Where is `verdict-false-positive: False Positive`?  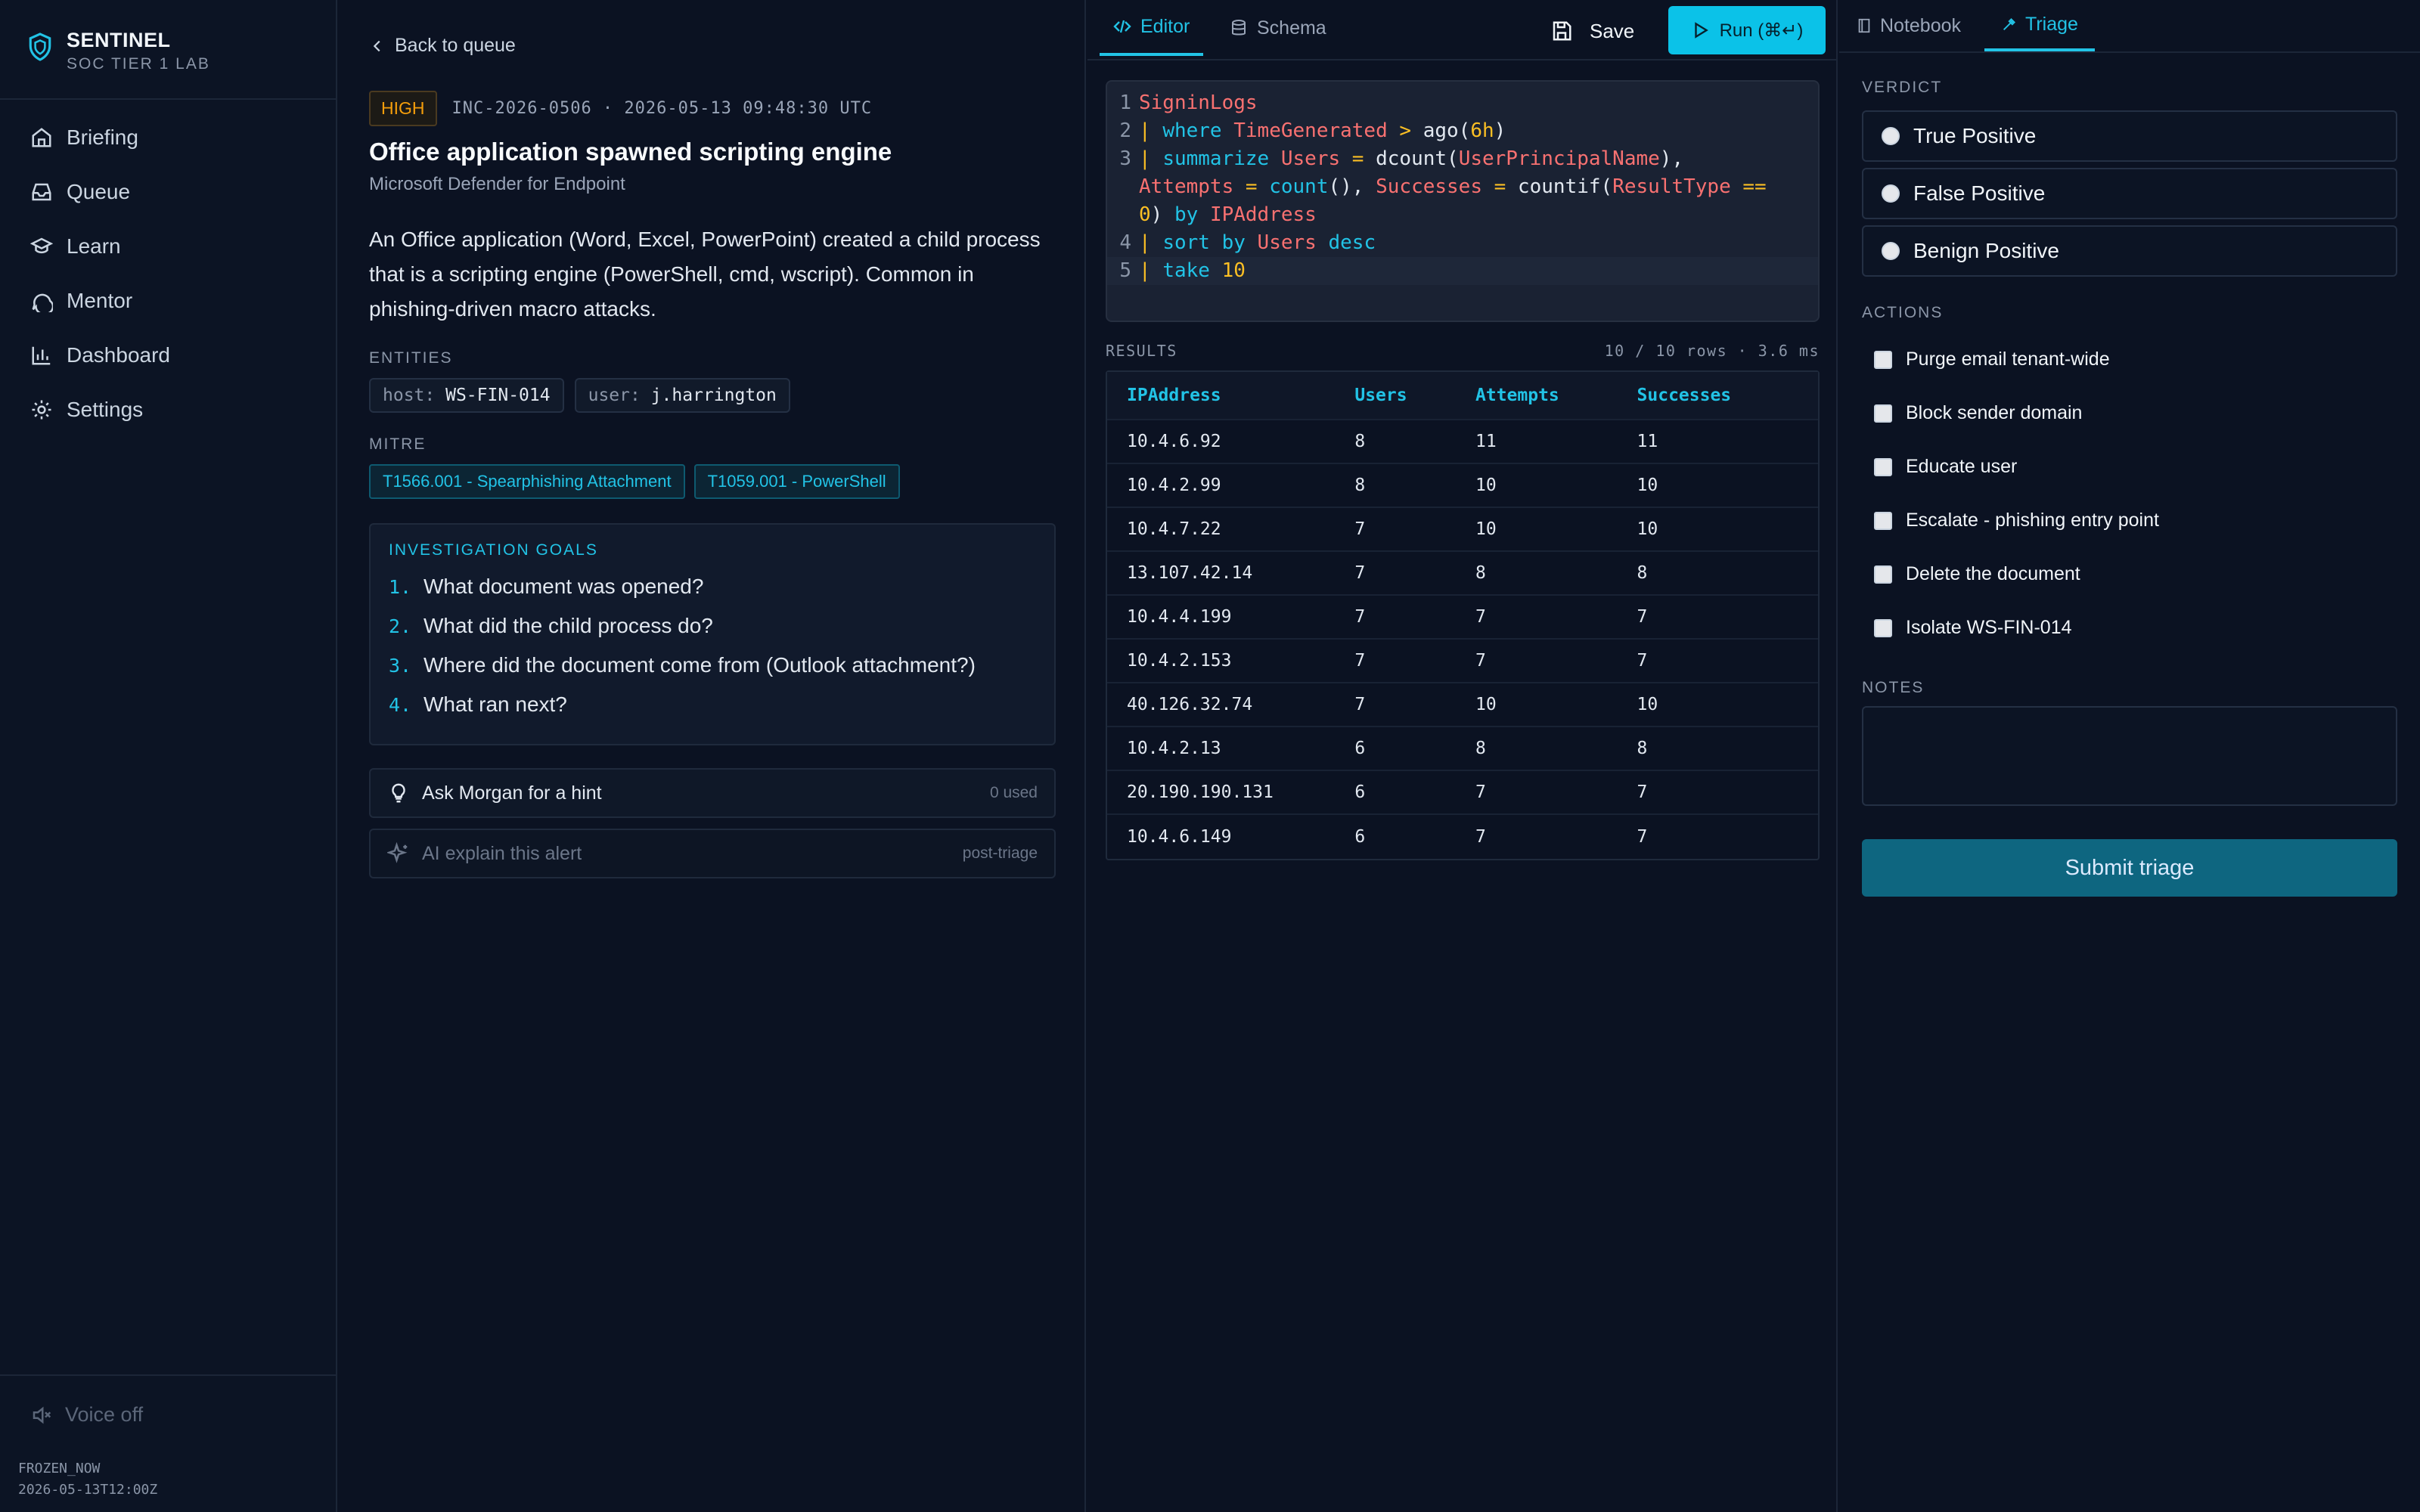
verdict-false-positive: False Positive is located at coordinates (2129, 193).